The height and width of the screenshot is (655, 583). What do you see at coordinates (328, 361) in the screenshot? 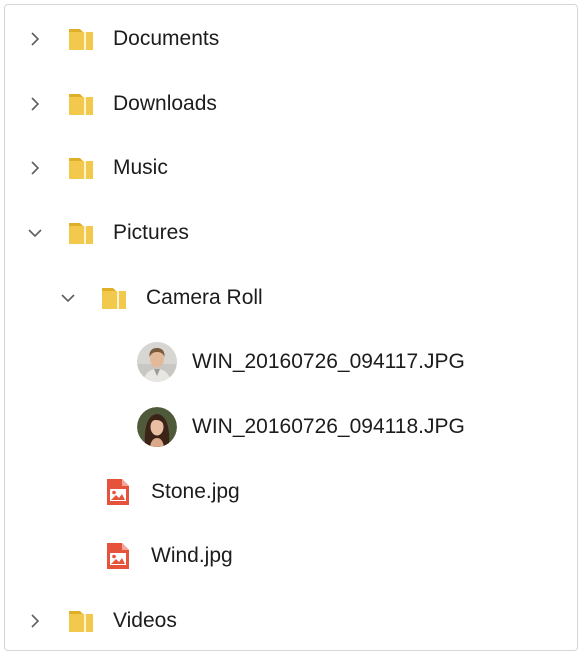
I see `tree-node-label: WIN_20160726_094117.JPG` at bounding box center [328, 361].